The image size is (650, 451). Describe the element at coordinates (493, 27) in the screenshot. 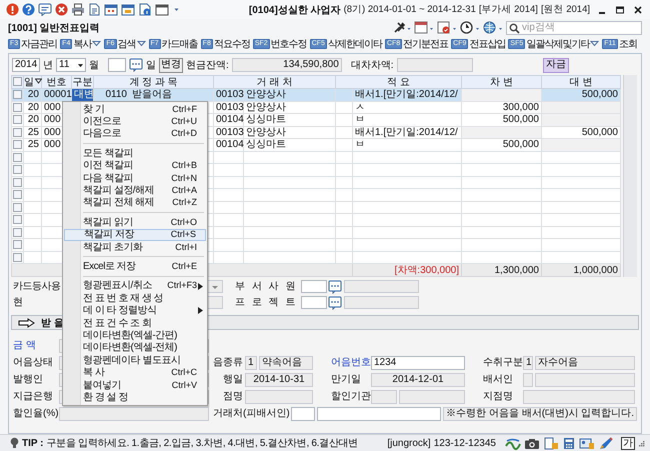

I see `globe-icon` at that location.